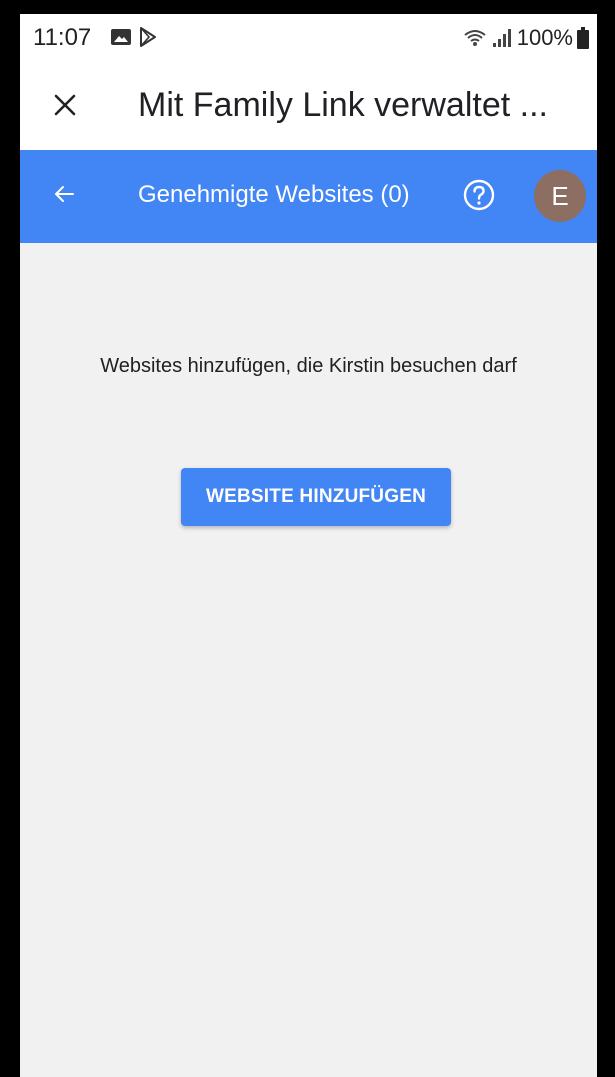  Describe the element at coordinates (121, 37) in the screenshot. I see `gallery-icon` at that location.